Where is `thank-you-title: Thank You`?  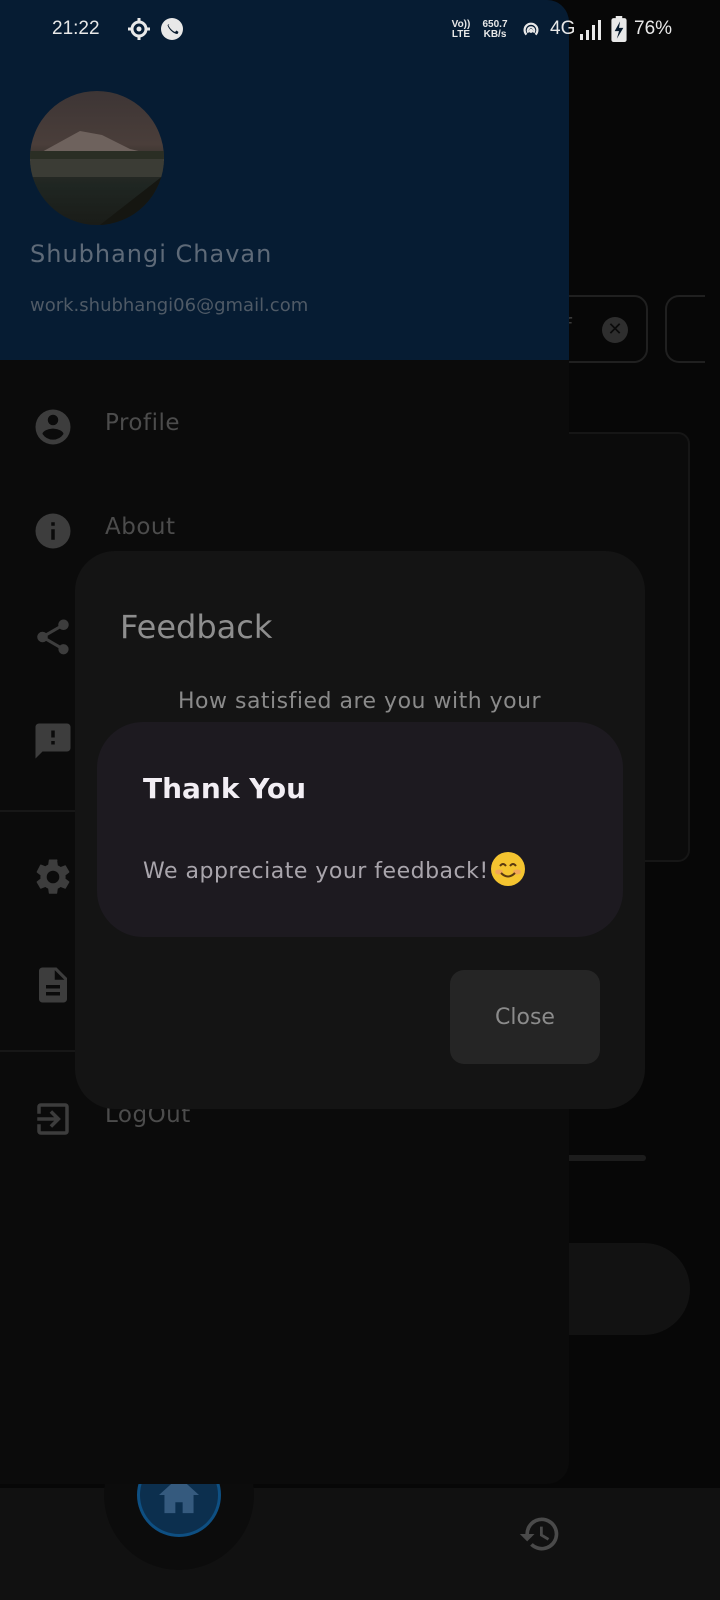 thank-you-title: Thank You is located at coordinates (225, 788).